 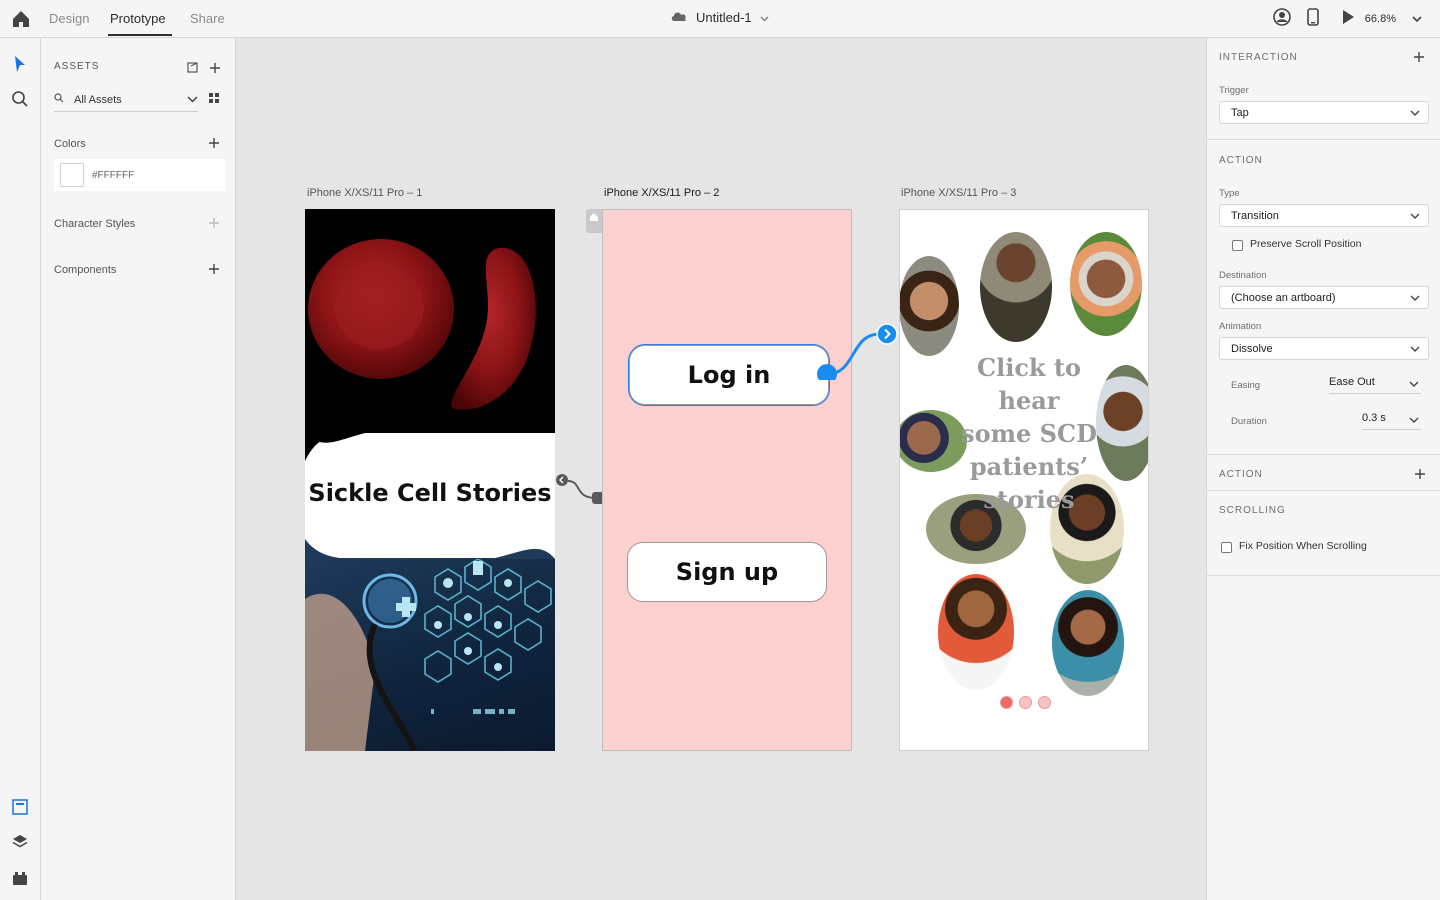 What do you see at coordinates (1243, 275) in the screenshot?
I see `destination-label: Destination` at bounding box center [1243, 275].